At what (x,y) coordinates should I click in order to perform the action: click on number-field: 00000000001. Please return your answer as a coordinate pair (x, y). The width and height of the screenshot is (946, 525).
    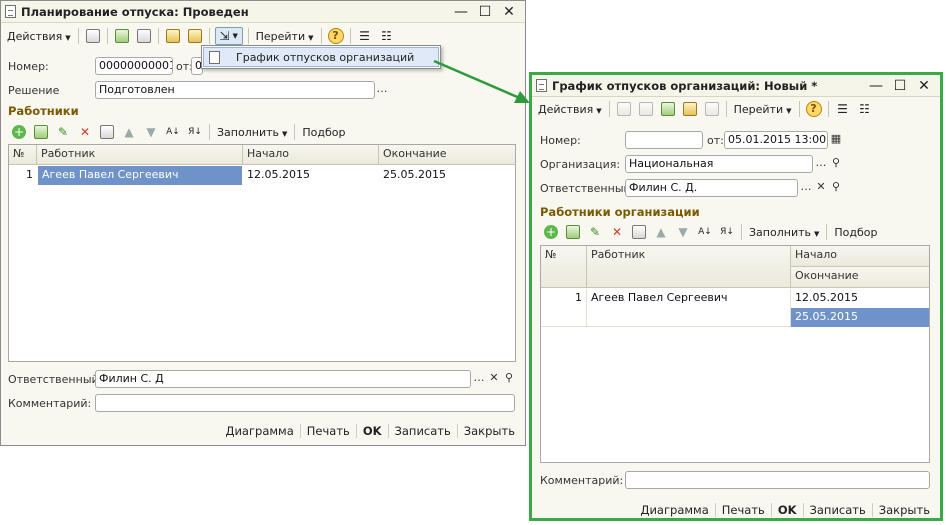
    Looking at the image, I should click on (134, 66).